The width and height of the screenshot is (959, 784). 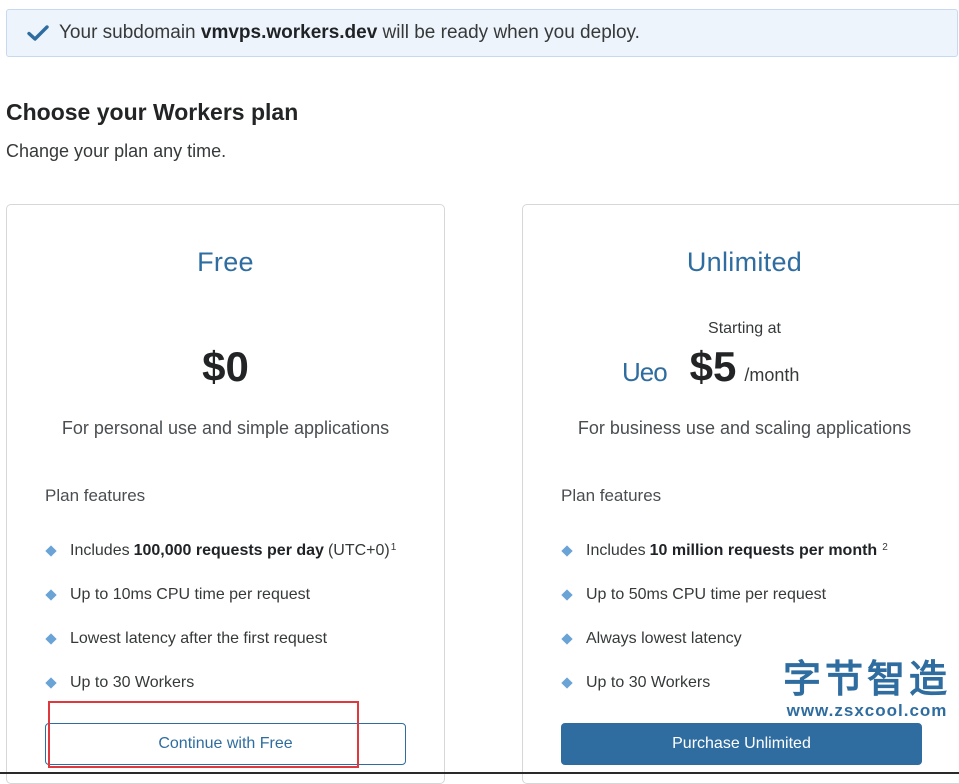 What do you see at coordinates (744, 328) in the screenshot?
I see `starting-at-label: Starting at` at bounding box center [744, 328].